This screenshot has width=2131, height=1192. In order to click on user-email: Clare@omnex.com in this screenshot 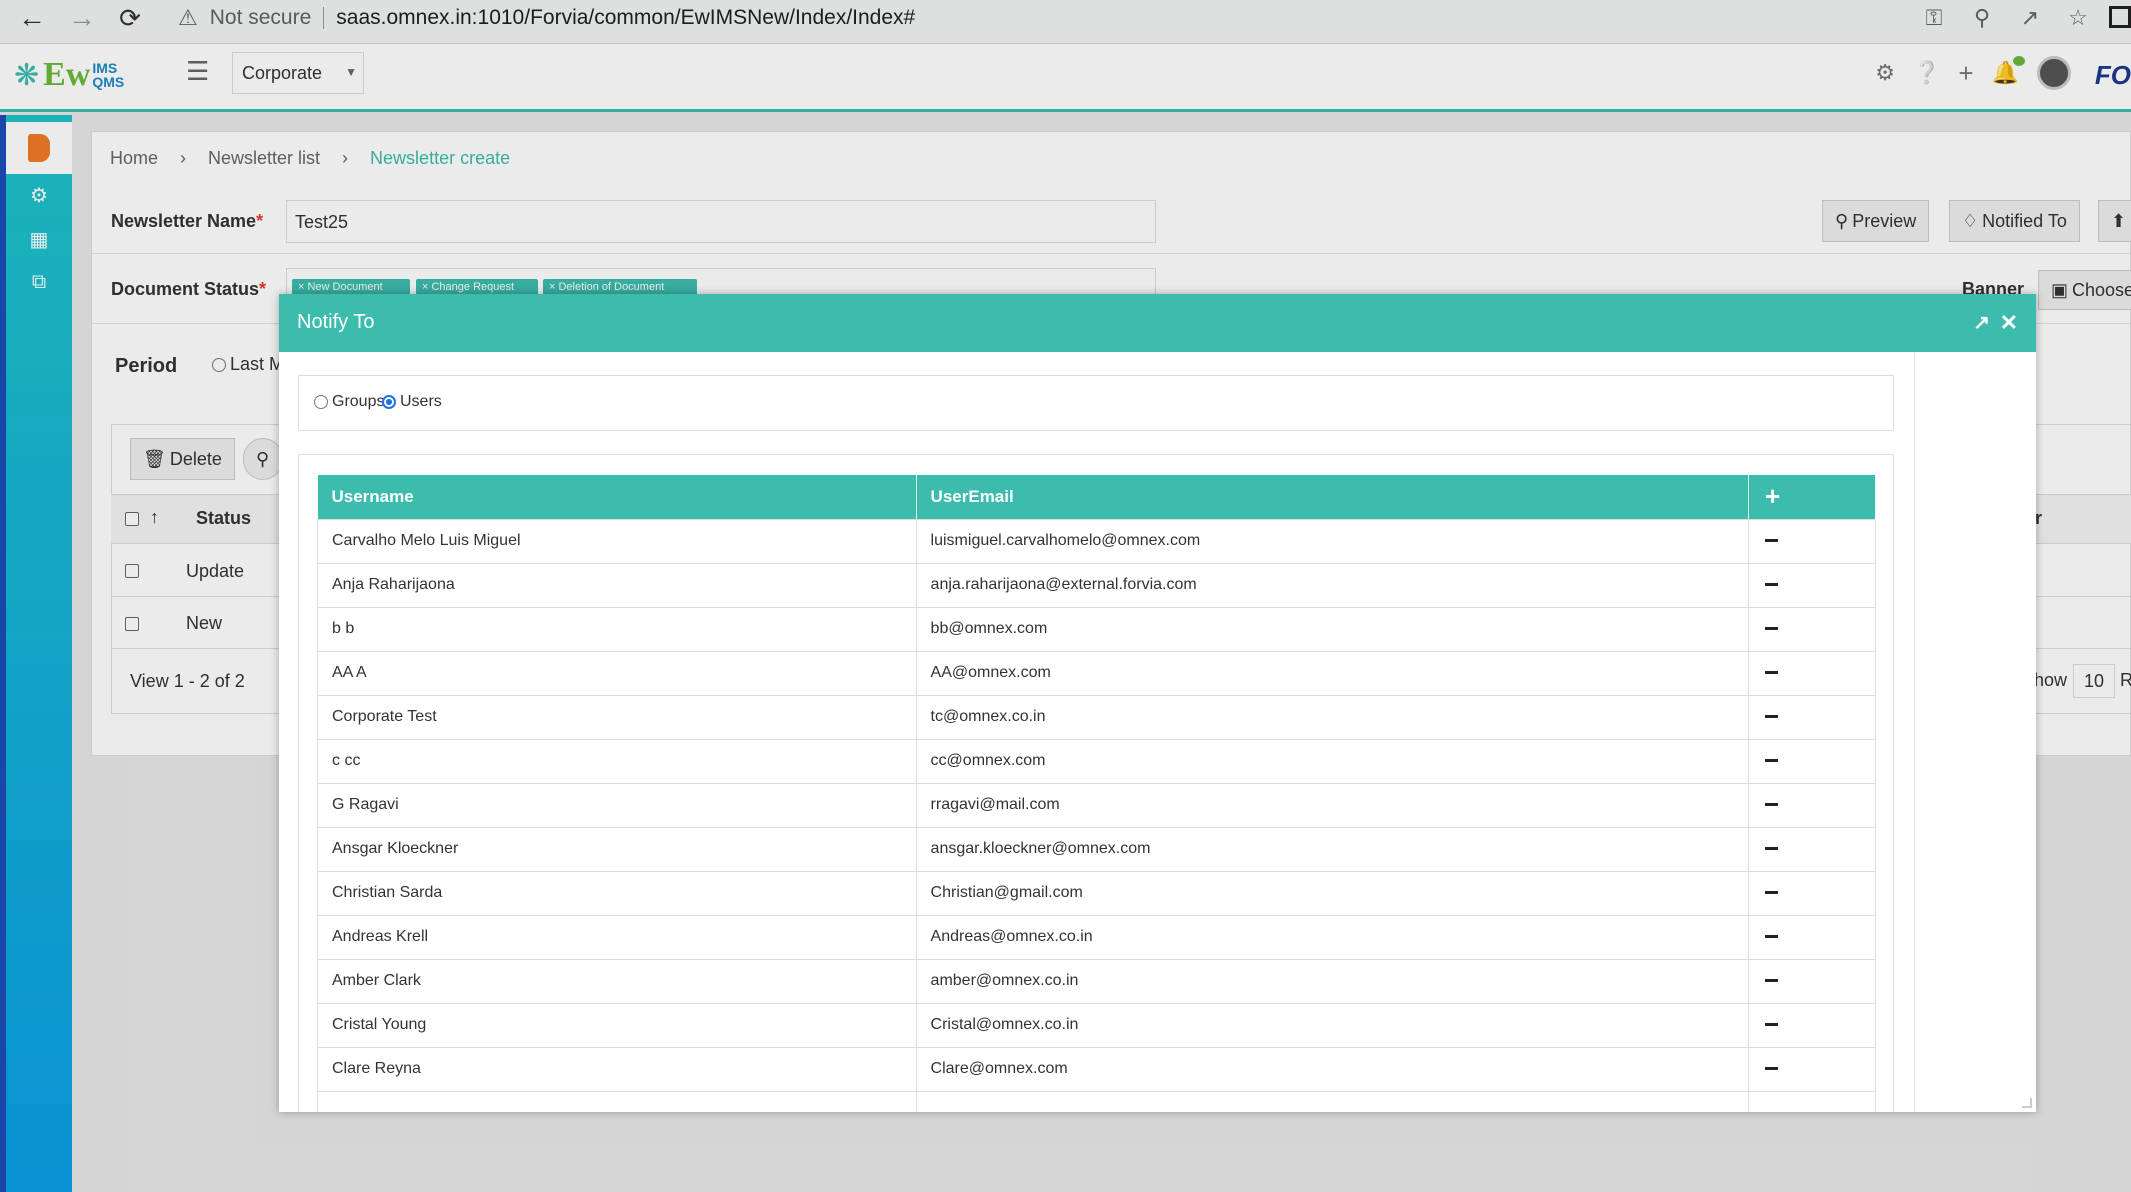, I will do `click(1332, 1069)`.